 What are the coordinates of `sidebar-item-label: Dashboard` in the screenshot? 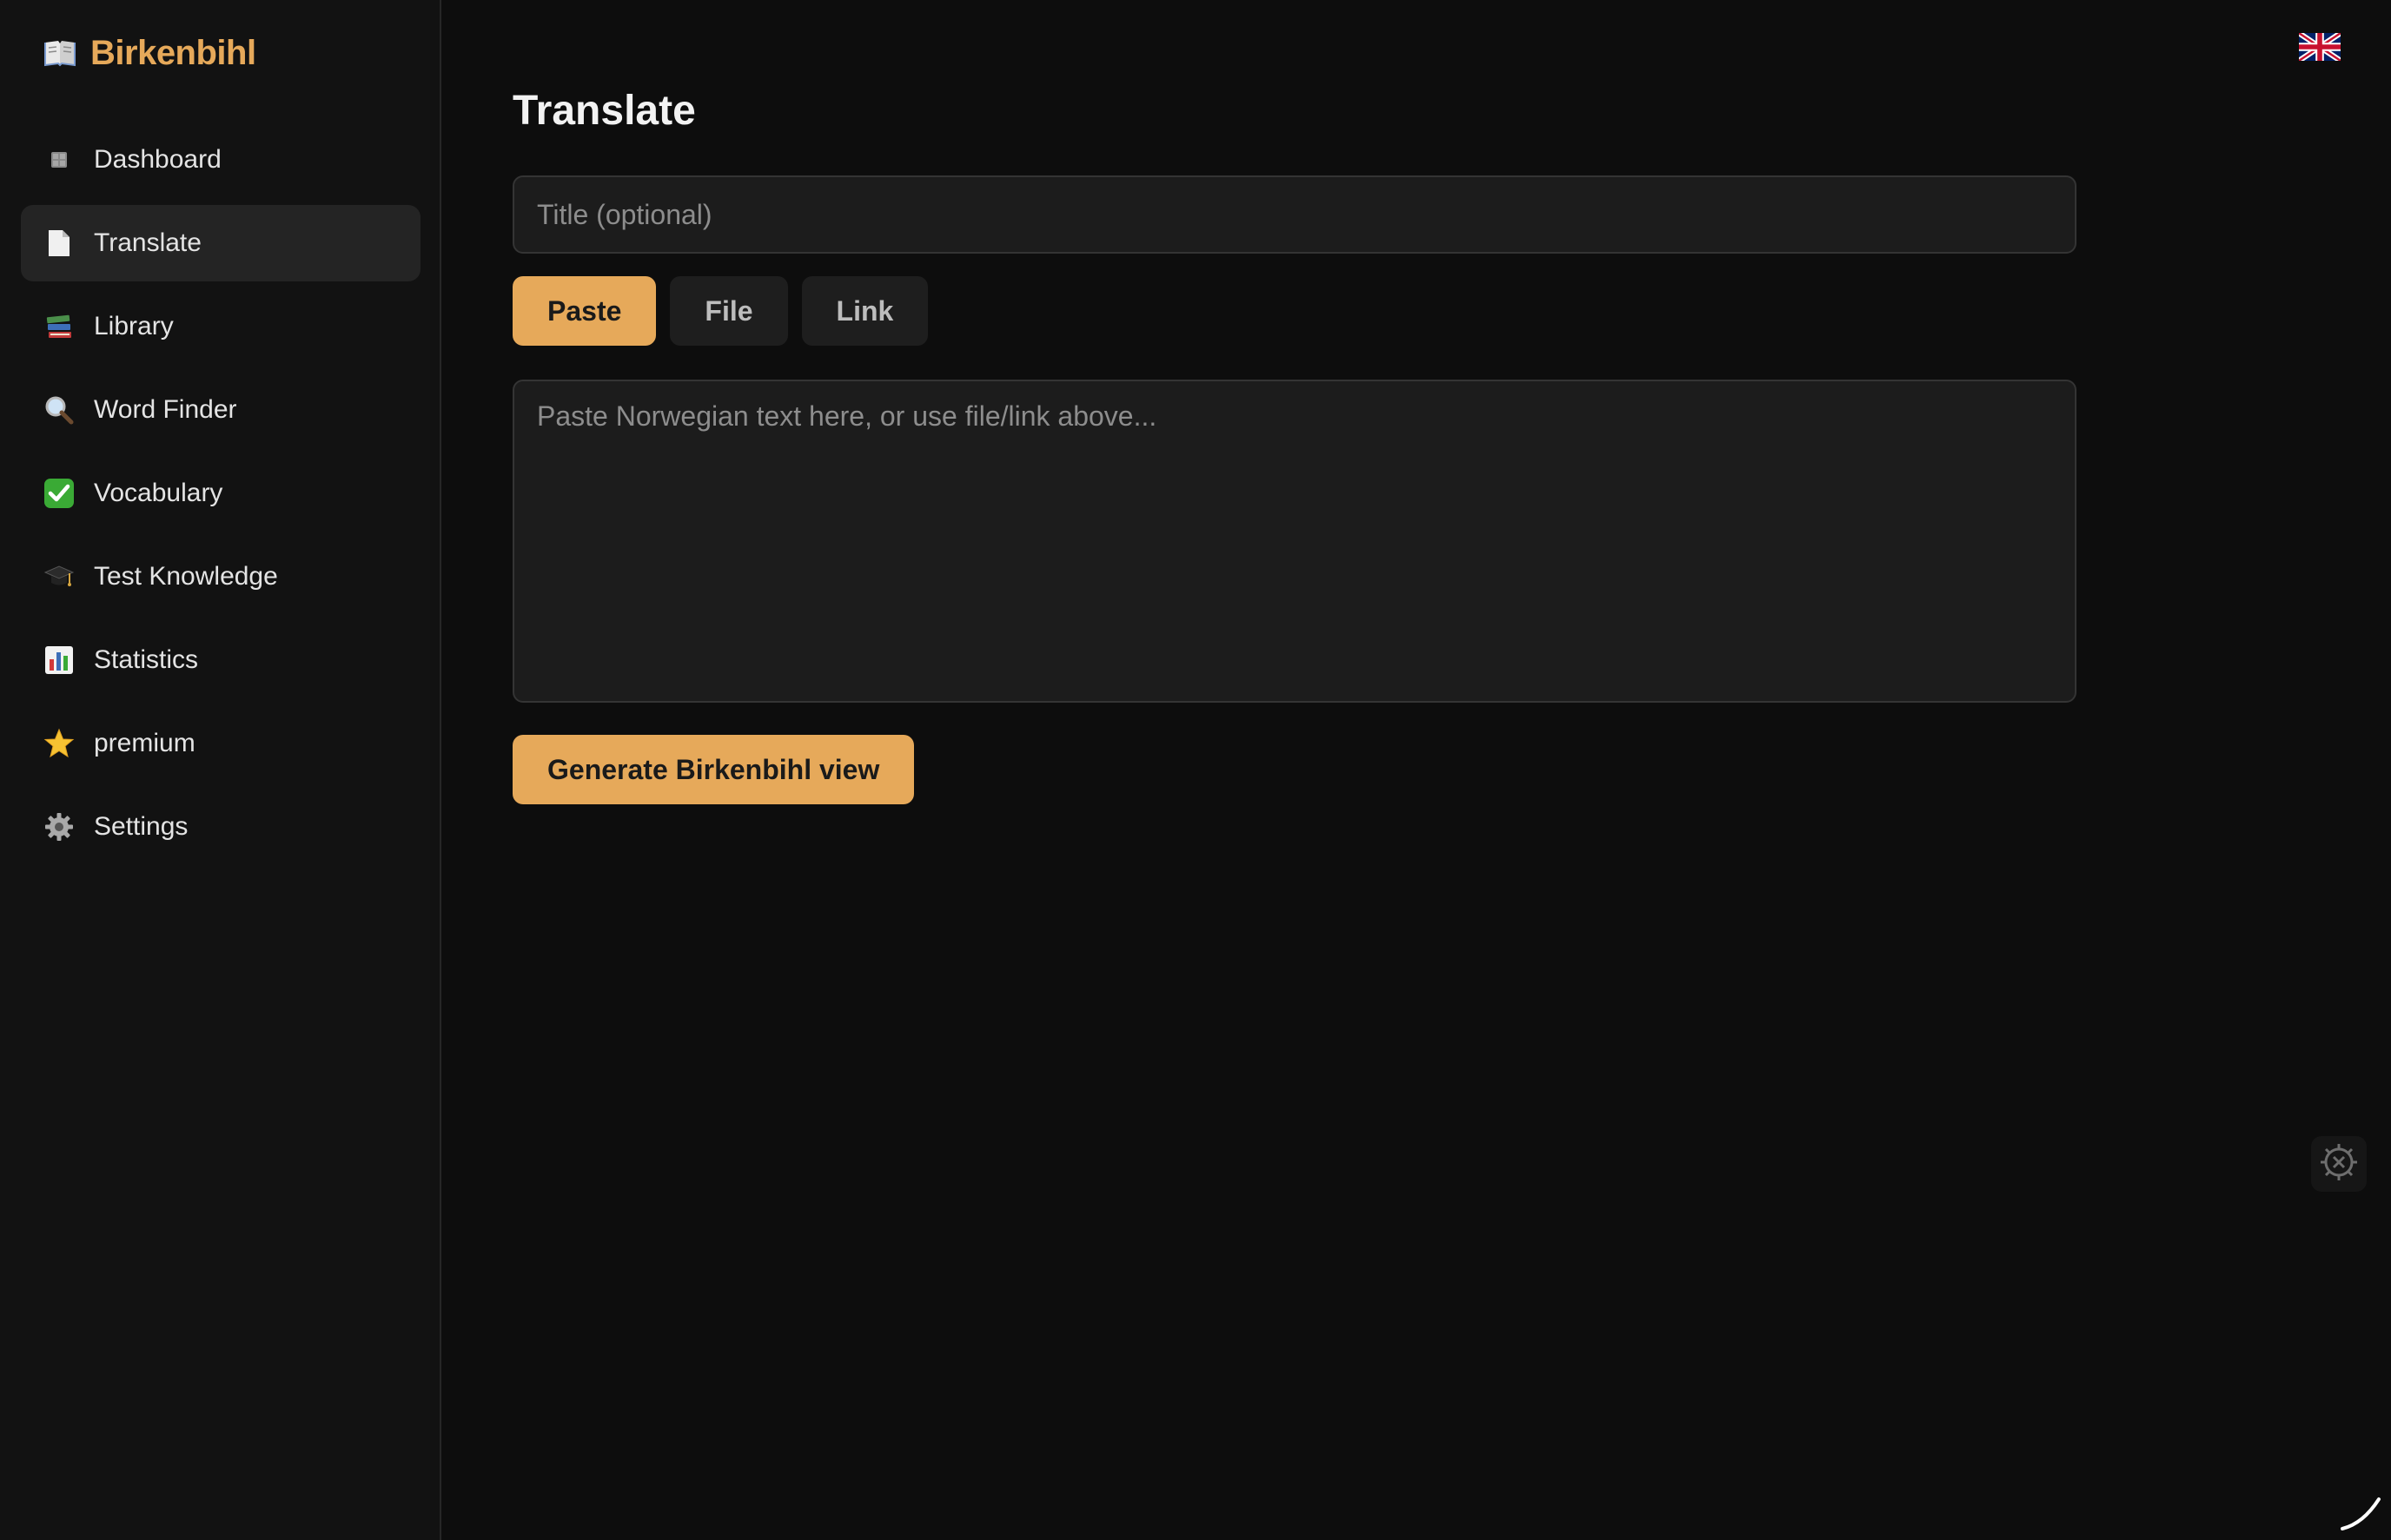 It's located at (158, 159).